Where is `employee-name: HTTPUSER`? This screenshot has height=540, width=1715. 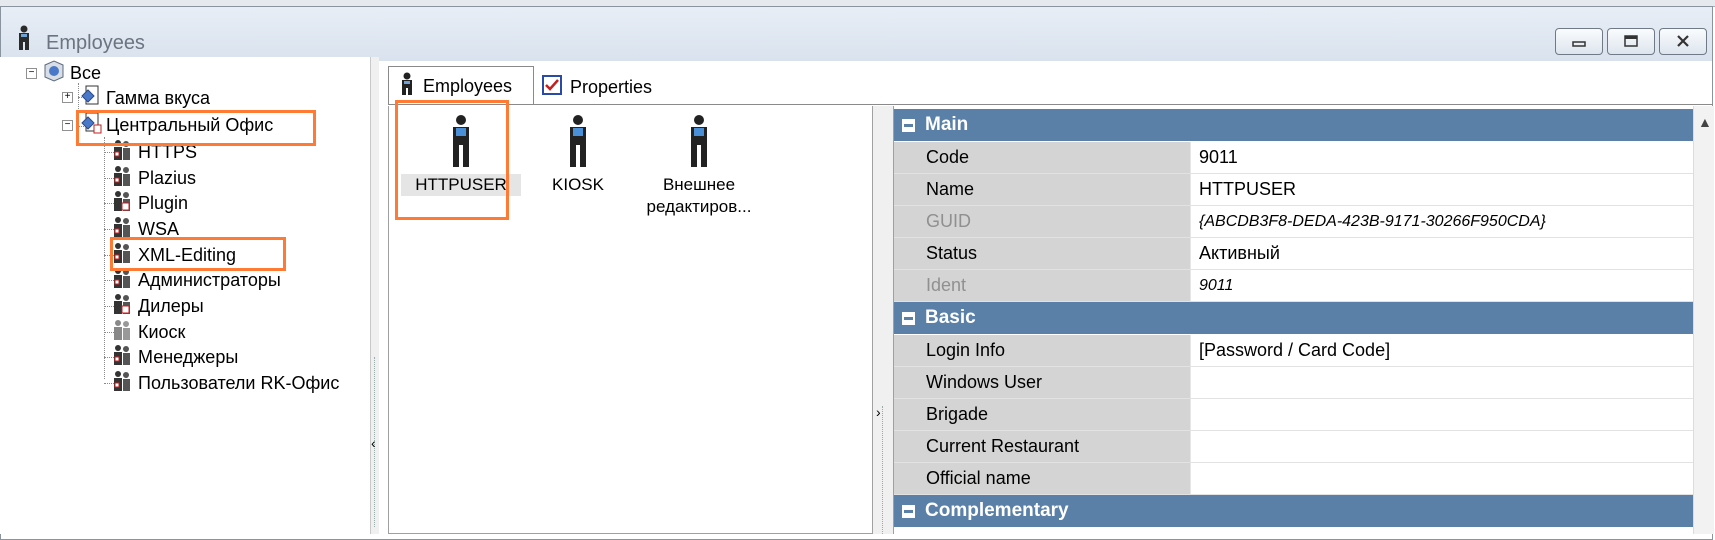 employee-name: HTTPUSER is located at coordinates (461, 185).